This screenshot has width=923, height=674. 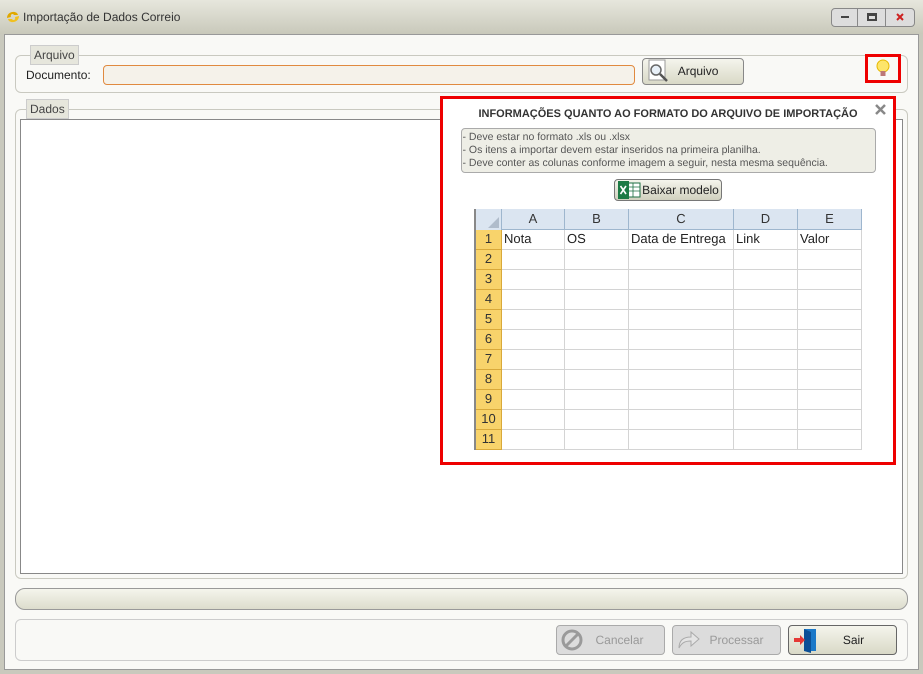 I want to click on exit-button: Sair, so click(x=842, y=640).